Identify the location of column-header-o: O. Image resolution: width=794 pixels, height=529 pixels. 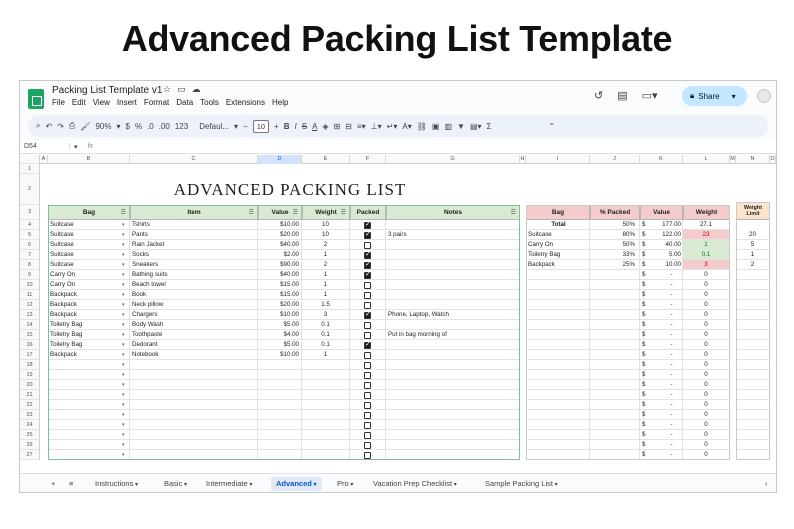
(773, 159).